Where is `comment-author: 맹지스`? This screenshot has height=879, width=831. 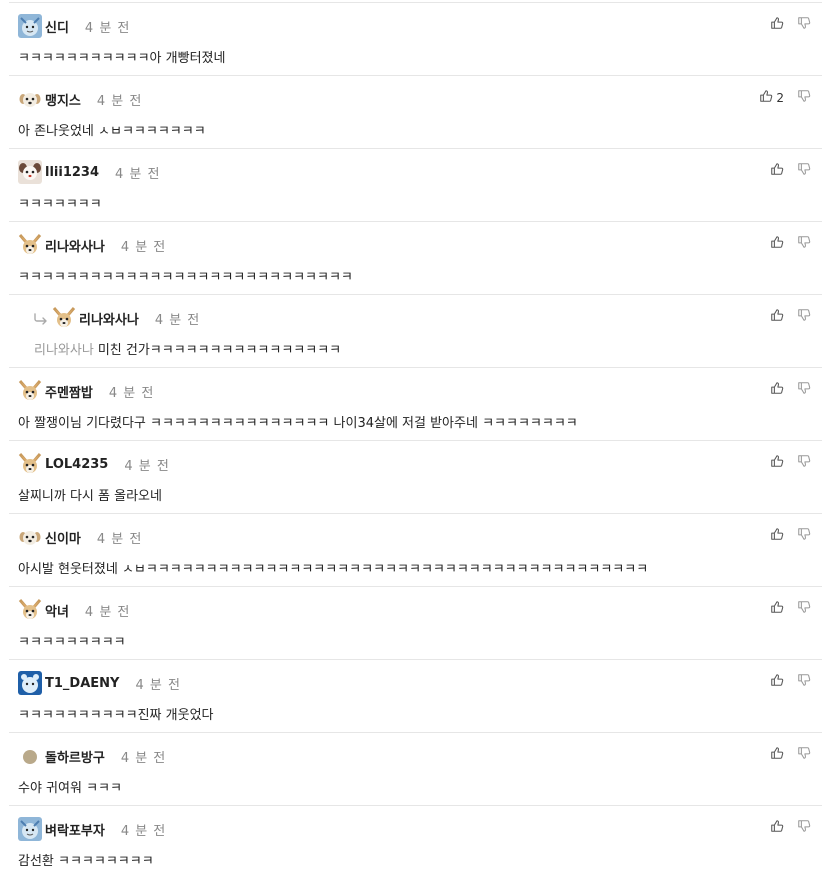
comment-author: 맹지스 is located at coordinates (63, 99).